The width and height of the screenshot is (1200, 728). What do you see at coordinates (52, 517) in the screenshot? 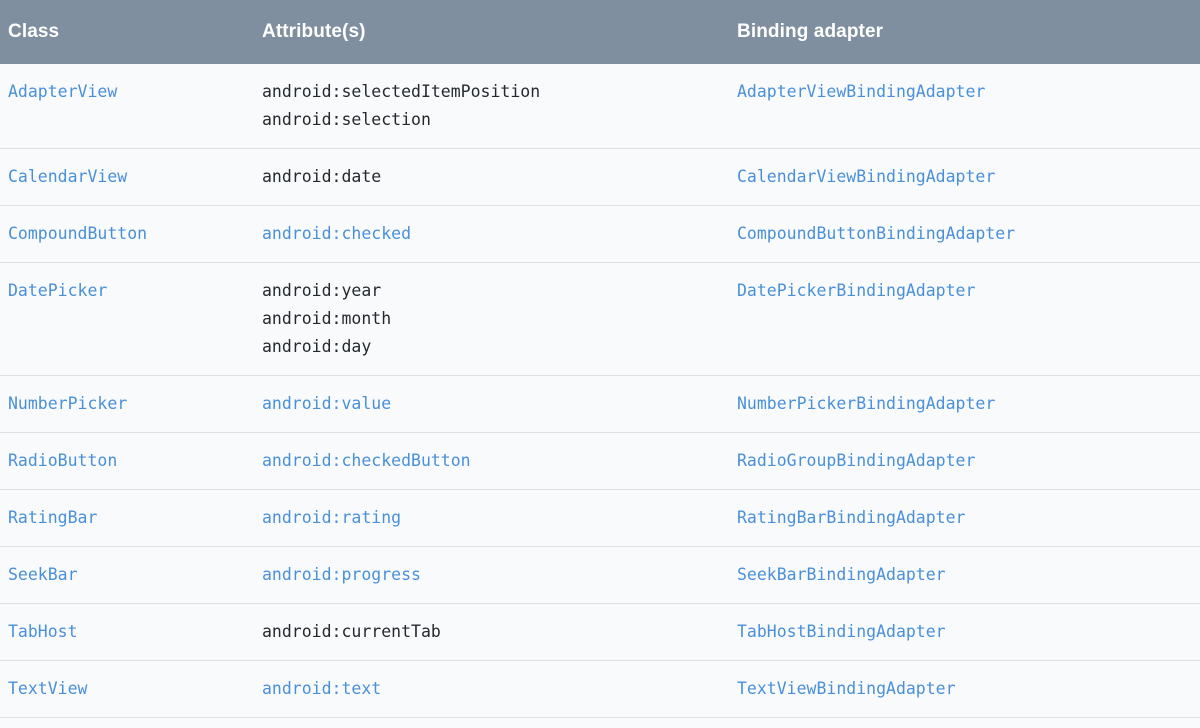
I see `class-link: RatingBar` at bounding box center [52, 517].